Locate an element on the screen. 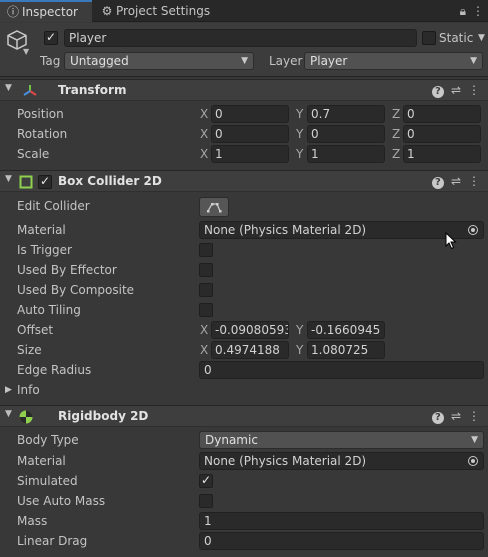  offset-label: Offset is located at coordinates (35, 330).